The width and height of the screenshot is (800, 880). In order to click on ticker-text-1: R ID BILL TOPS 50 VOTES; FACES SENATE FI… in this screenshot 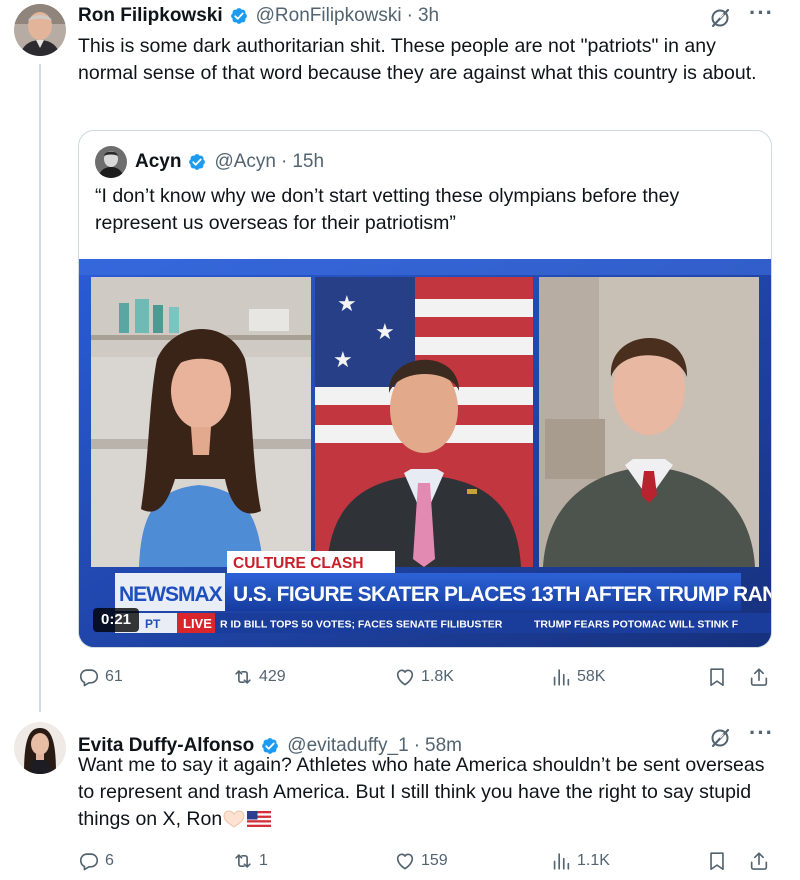, I will do `click(361, 625)`.